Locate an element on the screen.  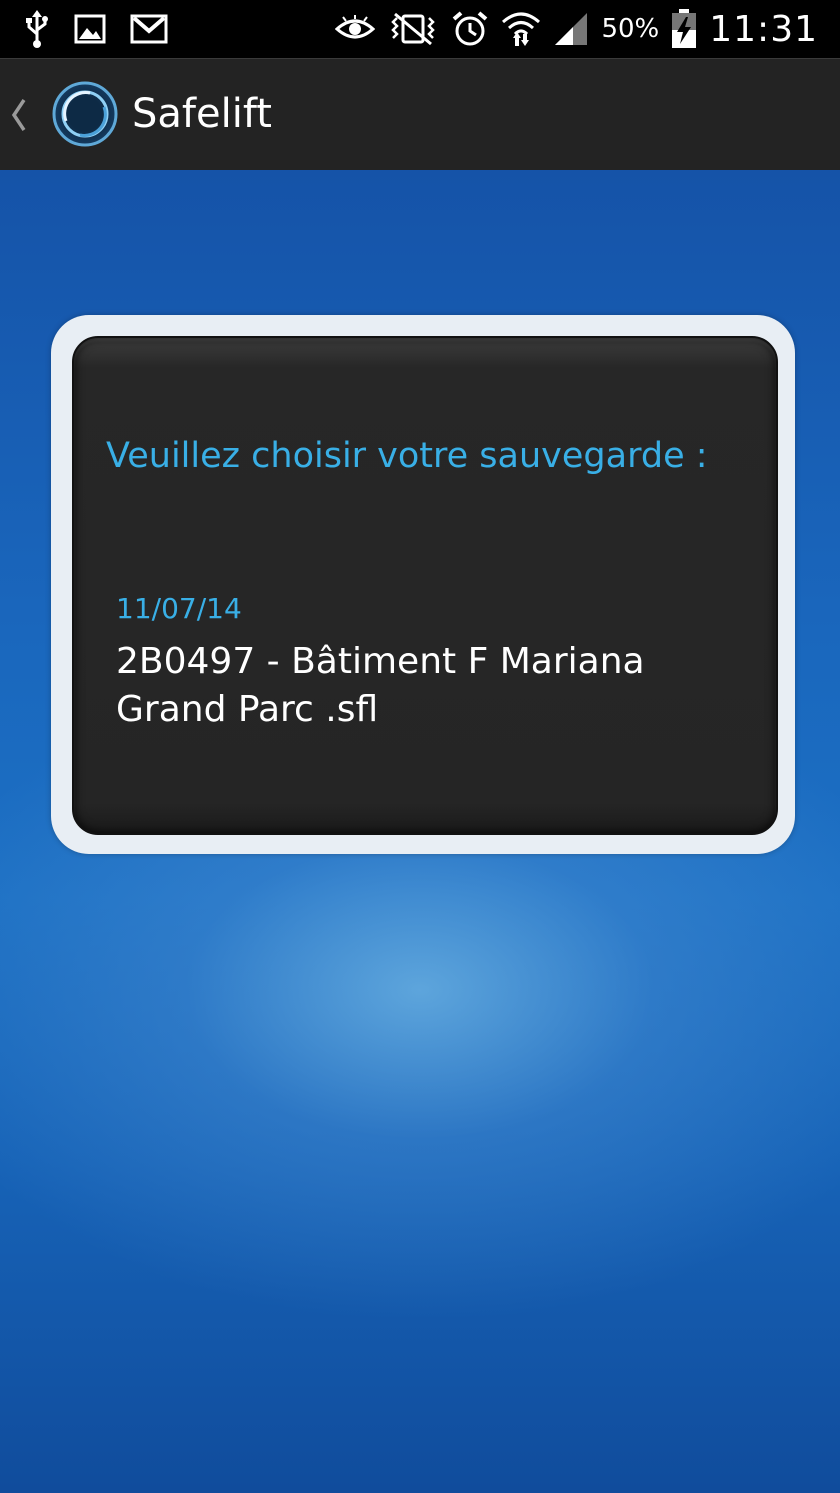
up-navigation-button is located at coordinates (65, 115).